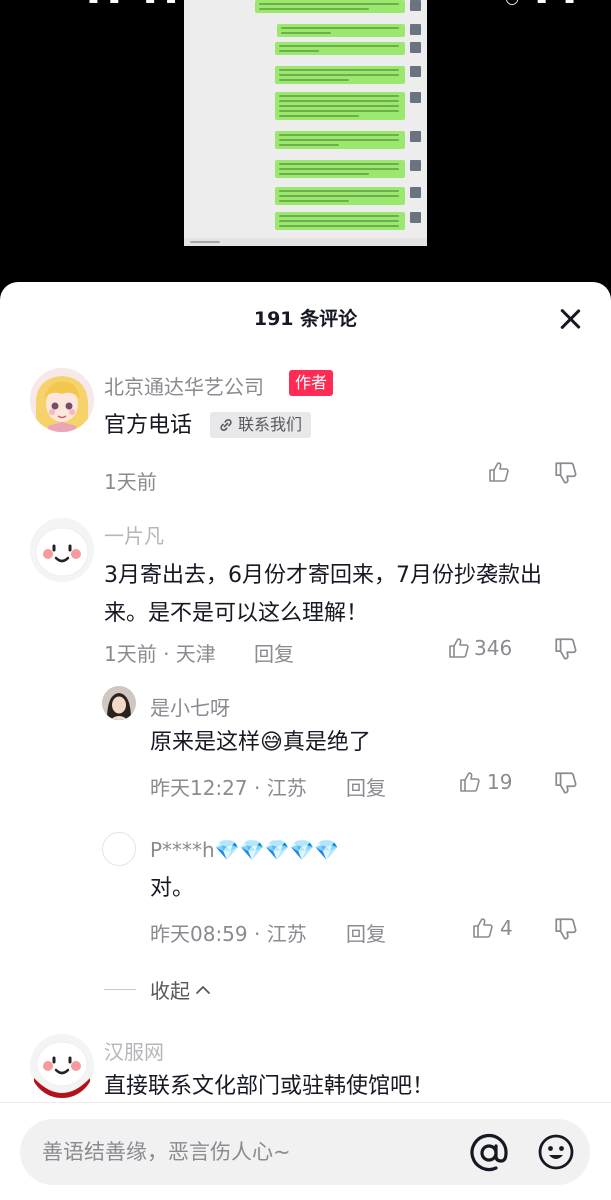  I want to click on contact-us-link: 联系我们, so click(261, 425).